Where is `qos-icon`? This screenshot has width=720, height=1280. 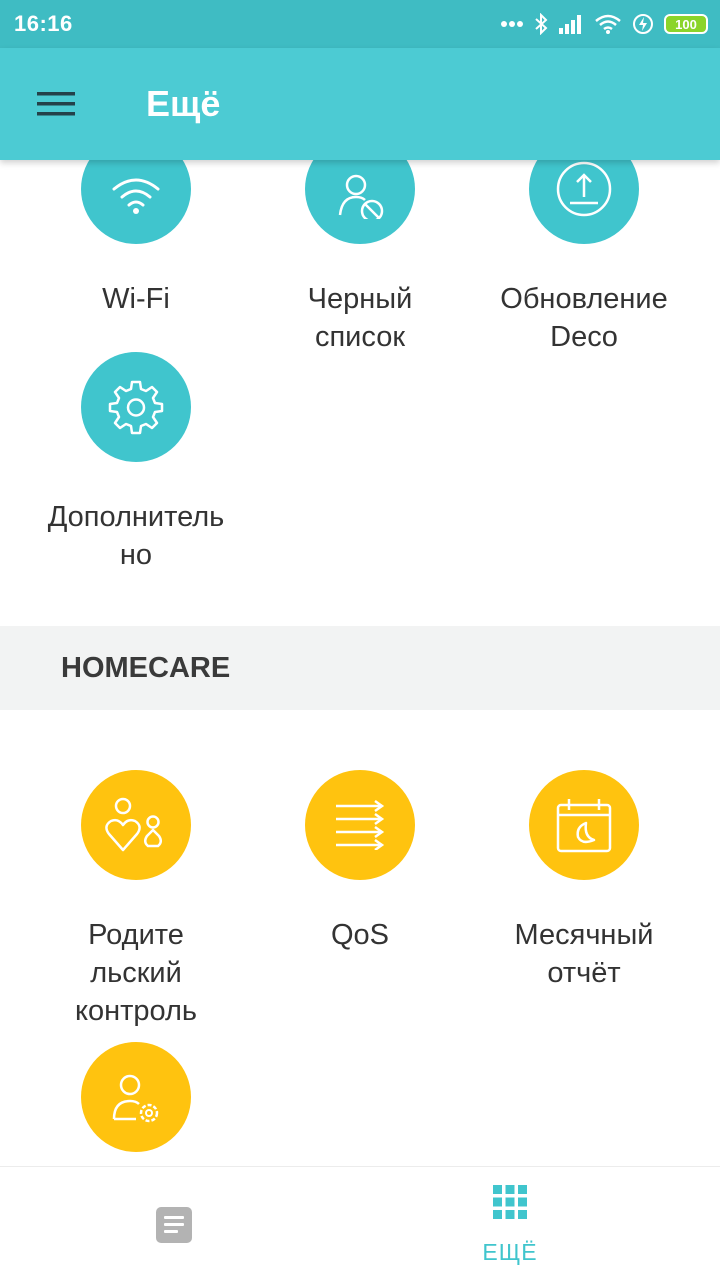
qos-icon is located at coordinates (360, 825).